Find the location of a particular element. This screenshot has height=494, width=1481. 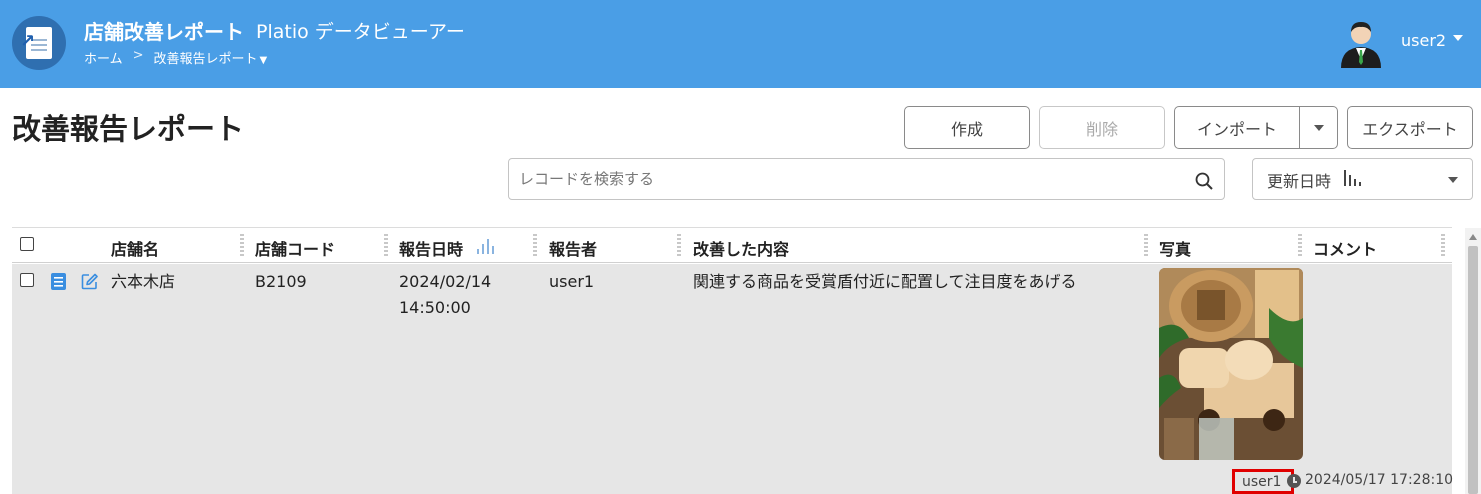

updated-at-timestamp: 2024/05/17 17:28:10 is located at coordinates (1379, 480).